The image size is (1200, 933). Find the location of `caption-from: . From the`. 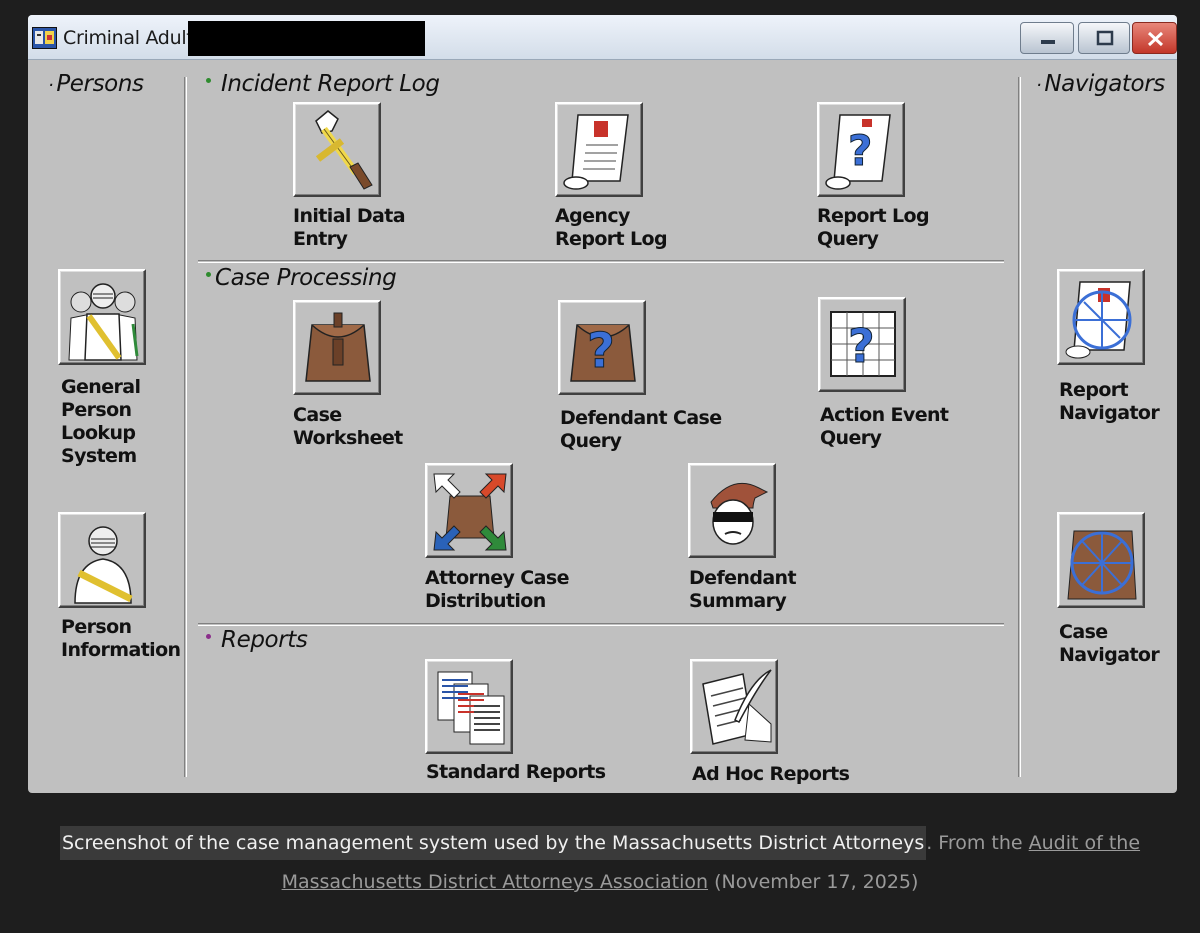

caption-from: . From the is located at coordinates (977, 843).